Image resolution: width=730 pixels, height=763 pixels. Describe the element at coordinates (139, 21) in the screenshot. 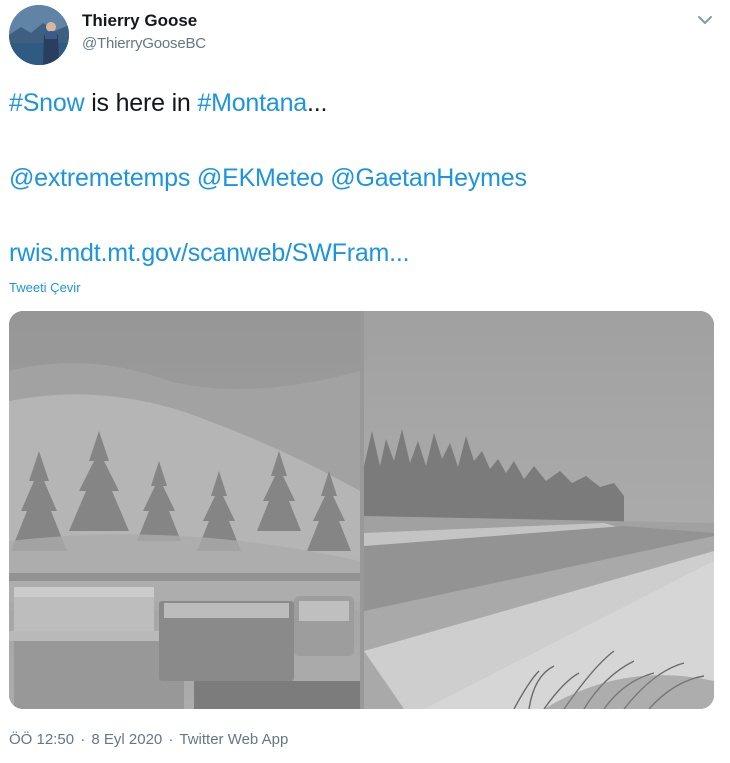

I see `user-display-name: Thierry Goose` at that location.